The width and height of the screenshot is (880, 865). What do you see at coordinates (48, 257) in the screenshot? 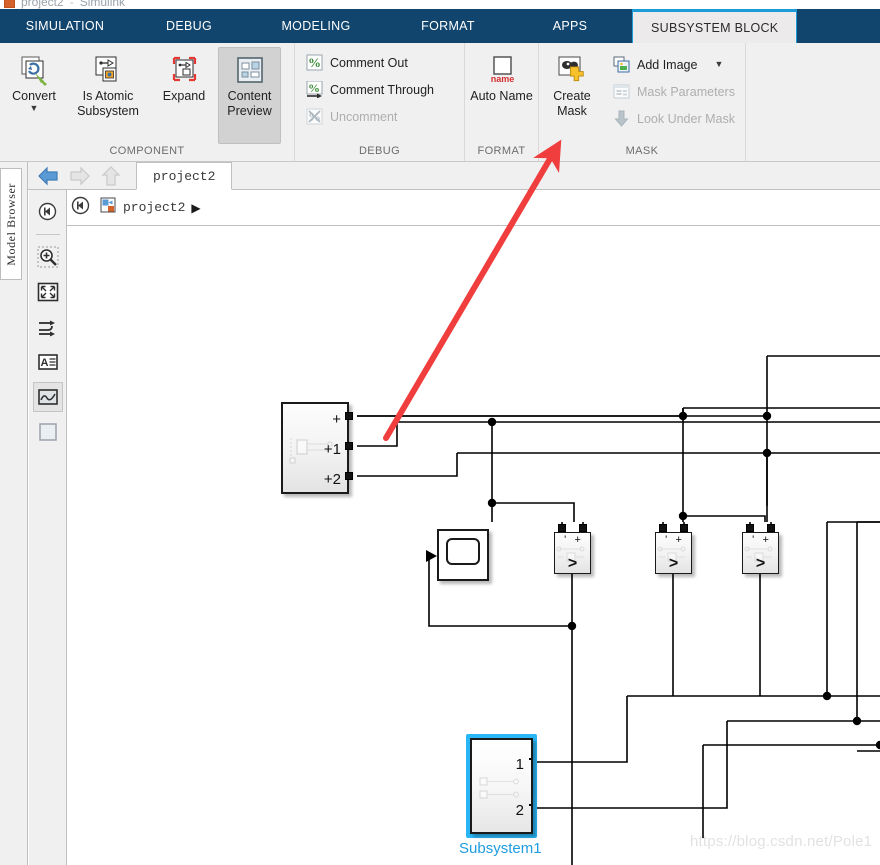
I see `zoom-in-icon` at bounding box center [48, 257].